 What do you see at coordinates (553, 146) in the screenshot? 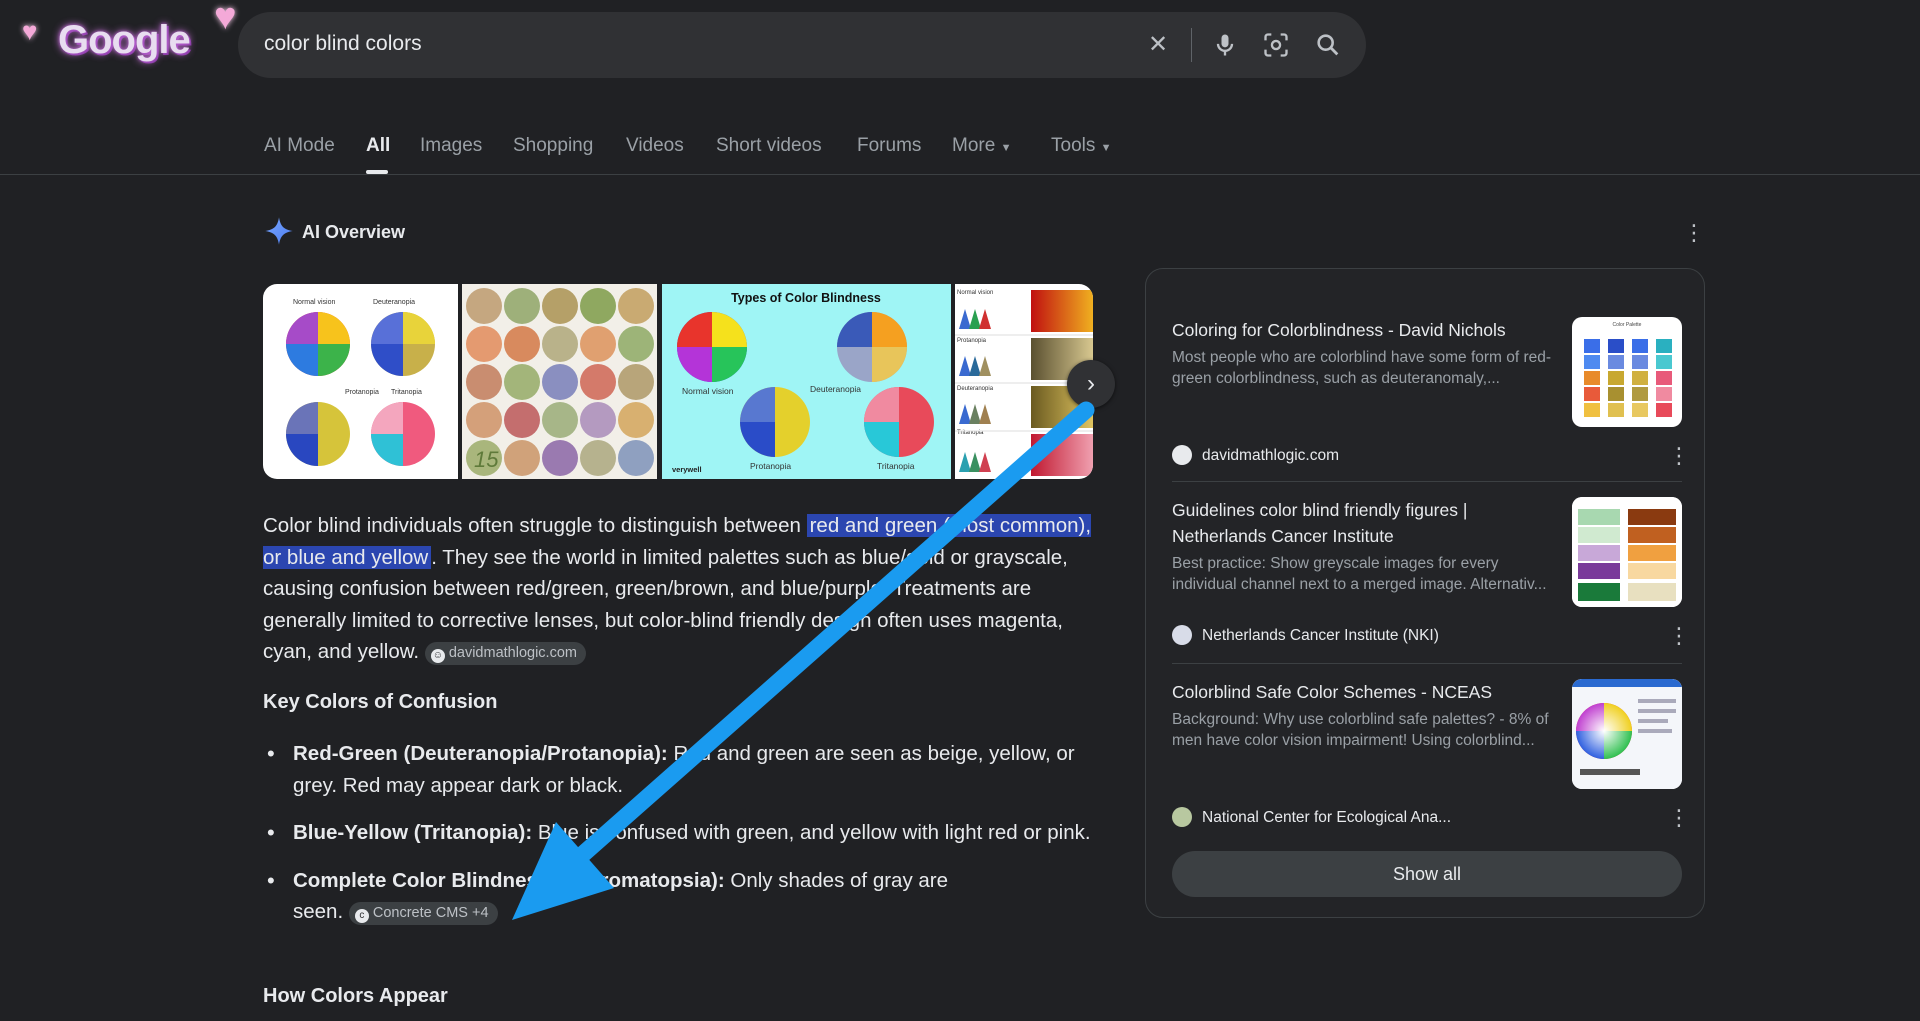
I see `tab-shopping: Shopping` at bounding box center [553, 146].